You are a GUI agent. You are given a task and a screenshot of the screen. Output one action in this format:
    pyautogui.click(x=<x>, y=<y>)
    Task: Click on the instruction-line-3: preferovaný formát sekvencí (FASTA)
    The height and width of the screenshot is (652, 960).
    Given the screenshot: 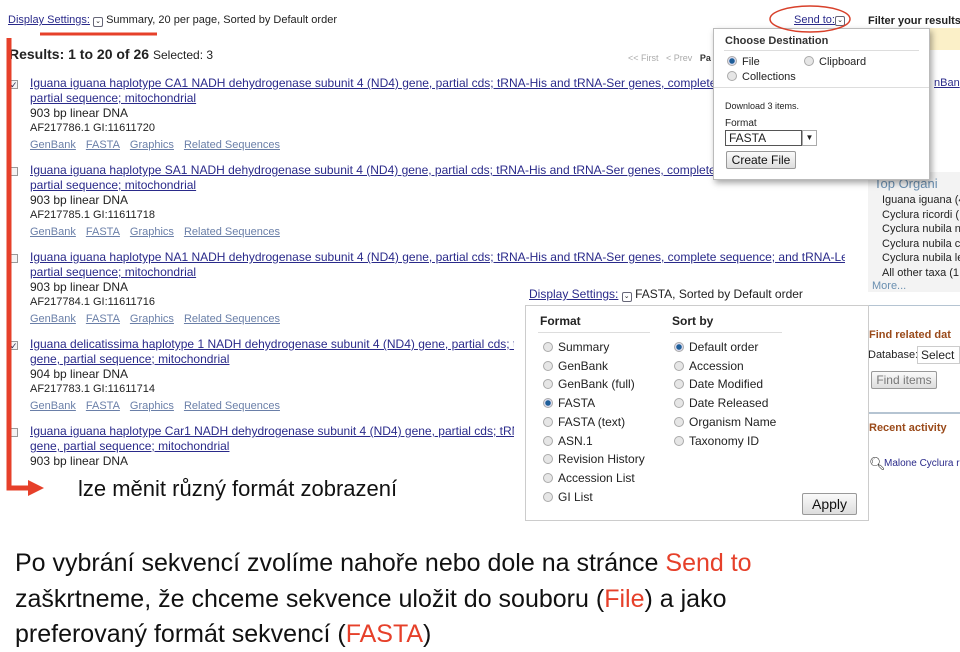 What is the action you would take?
    pyautogui.click(x=223, y=634)
    